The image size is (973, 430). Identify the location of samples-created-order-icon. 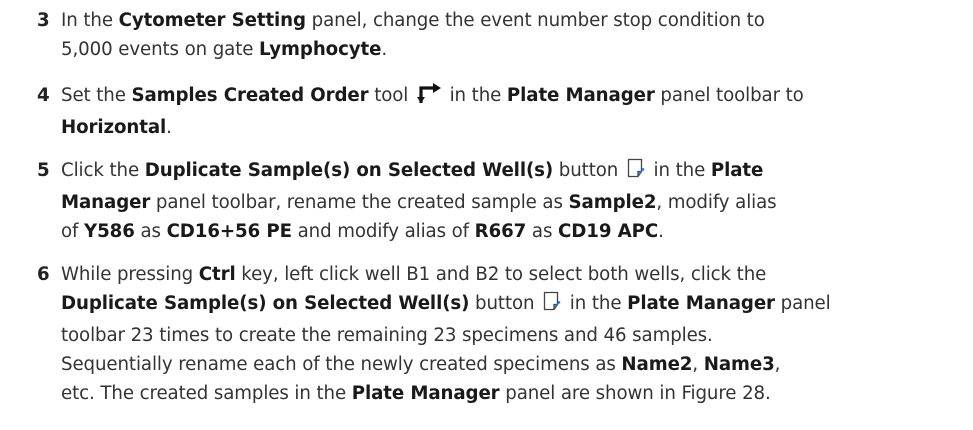
(429, 97).